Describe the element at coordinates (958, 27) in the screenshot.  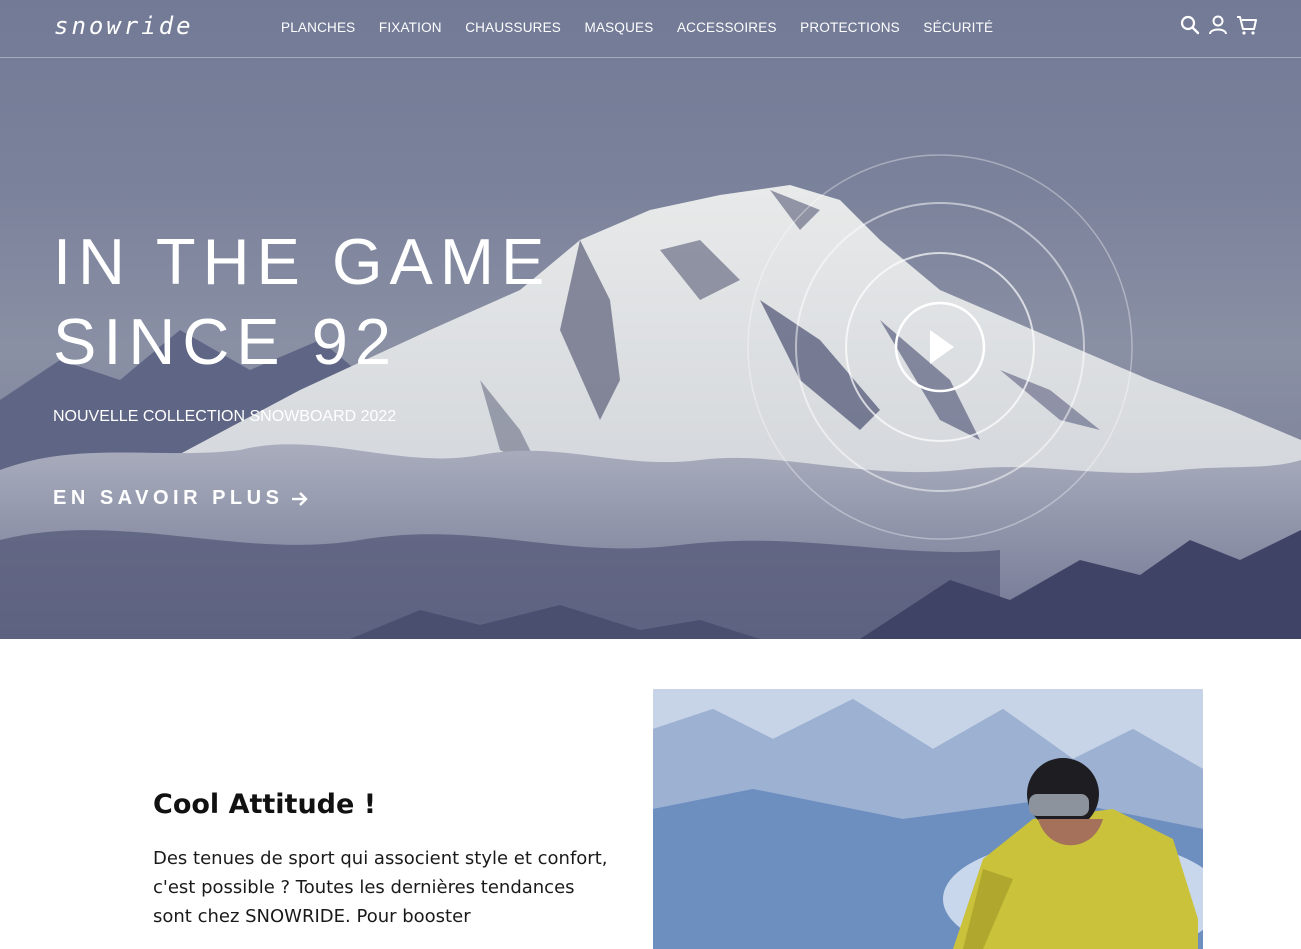
I see `nav-item-securite: SÉCURITÉ` at that location.